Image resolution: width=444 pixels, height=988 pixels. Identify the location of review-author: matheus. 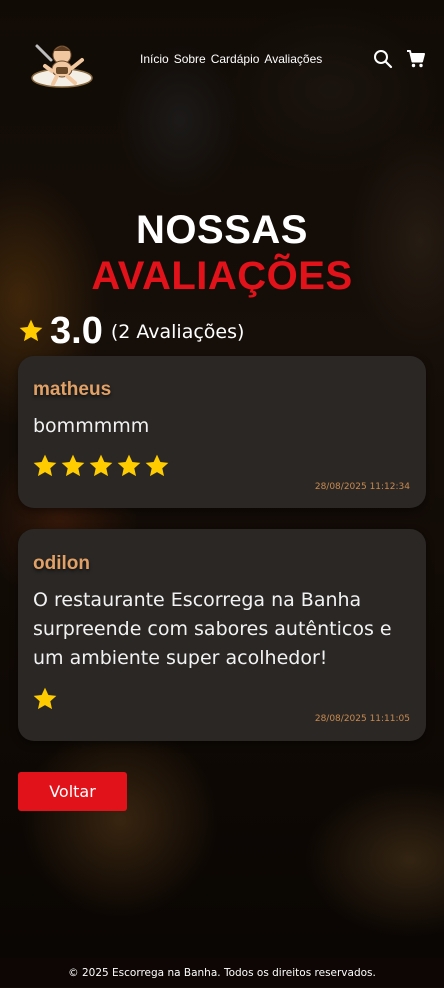
(72, 389).